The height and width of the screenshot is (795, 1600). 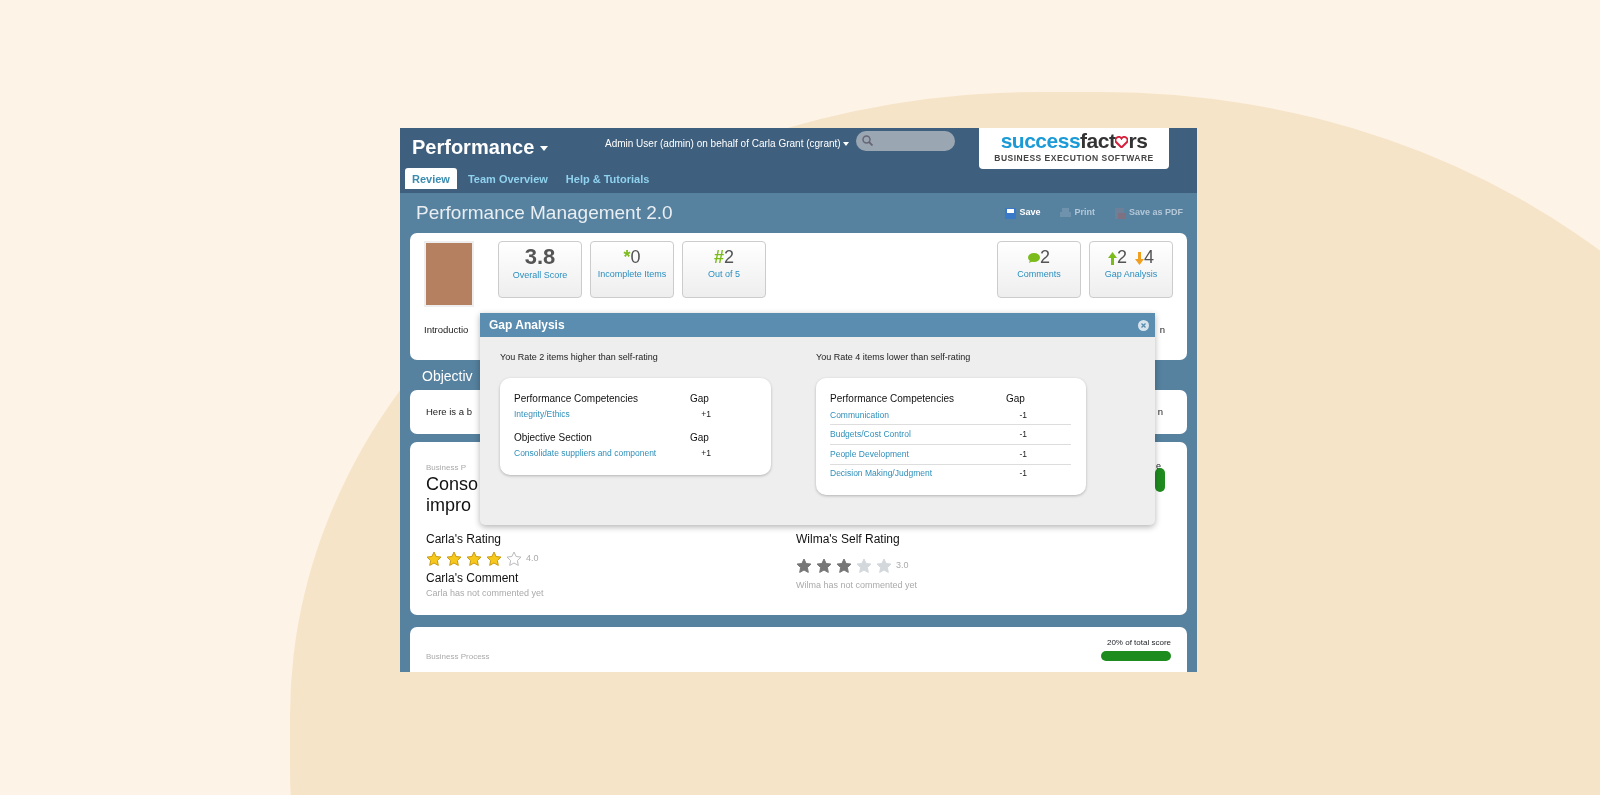 I want to click on summary-tile: 3.8 Overall Score, so click(x=540, y=269).